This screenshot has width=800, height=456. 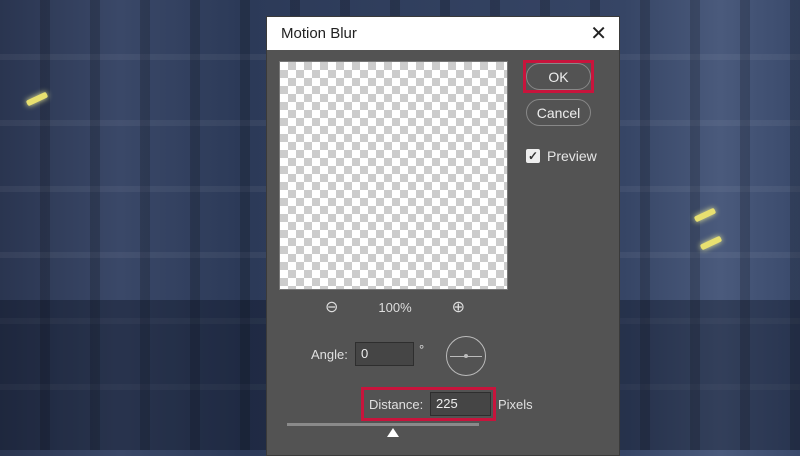 What do you see at coordinates (422, 349) in the screenshot?
I see `angle-unit: °` at bounding box center [422, 349].